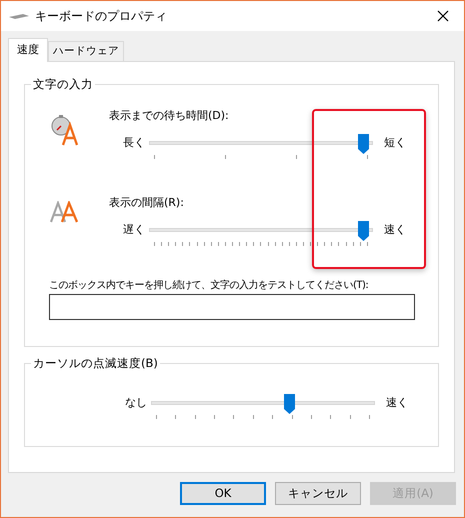 The width and height of the screenshot is (465, 518). Describe the element at coordinates (86, 51) in the screenshot. I see `tab: ハードウェア` at that location.